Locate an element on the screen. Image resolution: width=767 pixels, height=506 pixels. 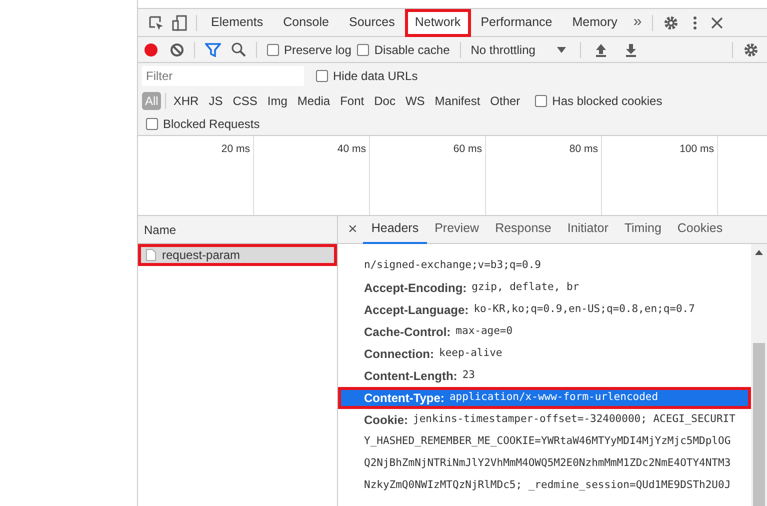
request-name: request-param is located at coordinates (201, 255).